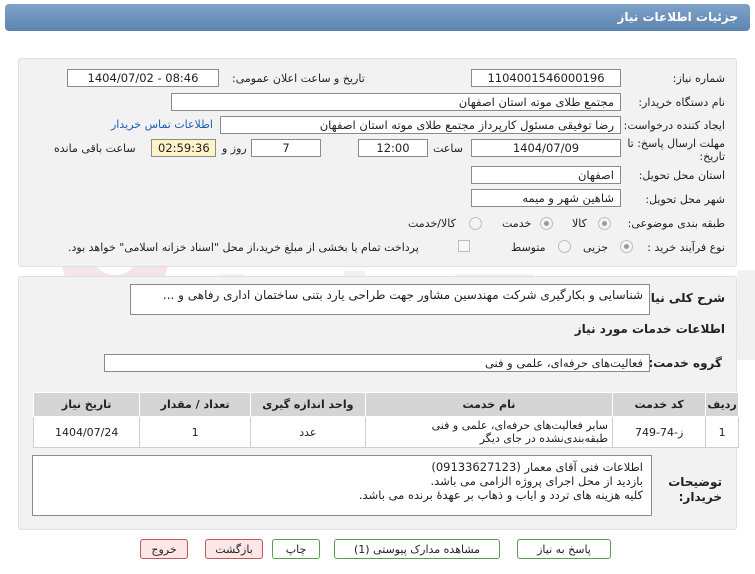 The image size is (755, 574). What do you see at coordinates (296, 549) in the screenshot?
I see `print-button: چاپ` at bounding box center [296, 549].